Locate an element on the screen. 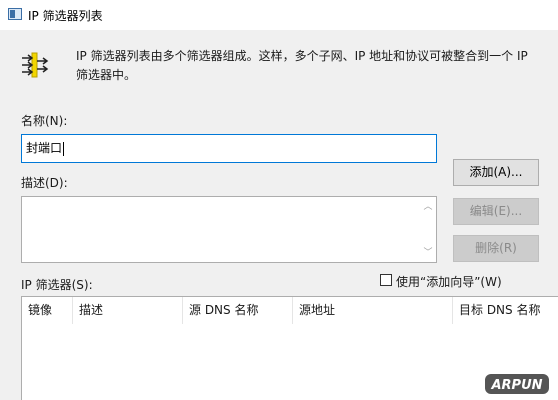  scroll-up-icon: ︿ is located at coordinates (428, 207).